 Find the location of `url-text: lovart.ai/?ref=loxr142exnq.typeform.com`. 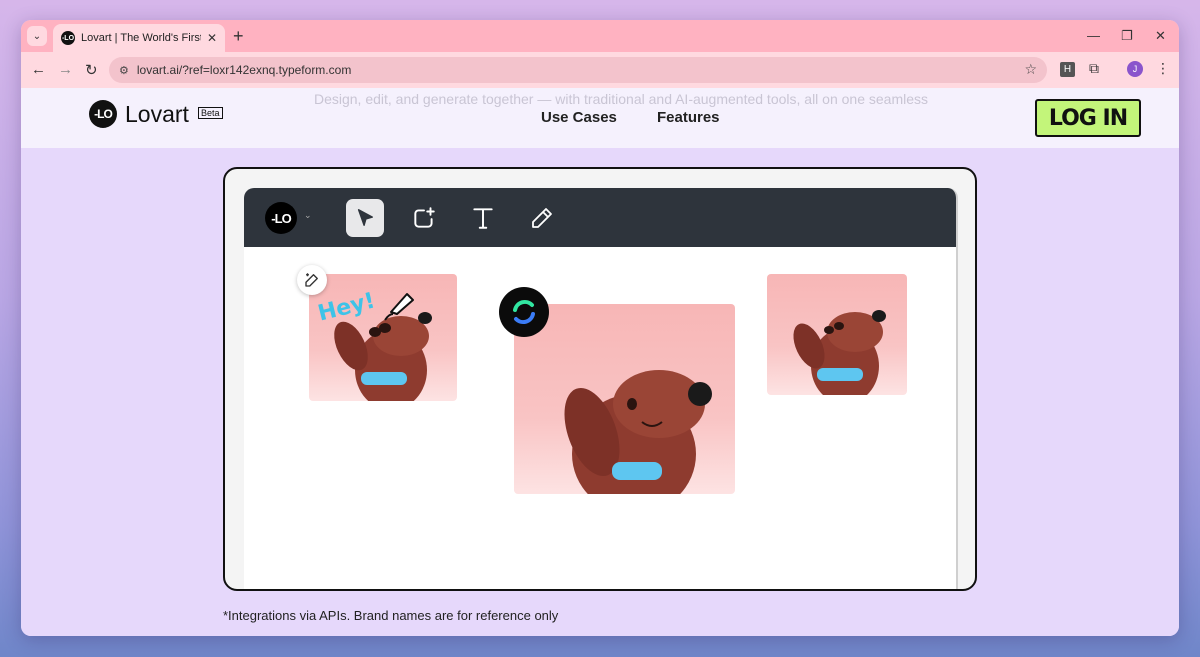

url-text: lovart.ai/?ref=loxr142exnq.typeform.com is located at coordinates (244, 70).